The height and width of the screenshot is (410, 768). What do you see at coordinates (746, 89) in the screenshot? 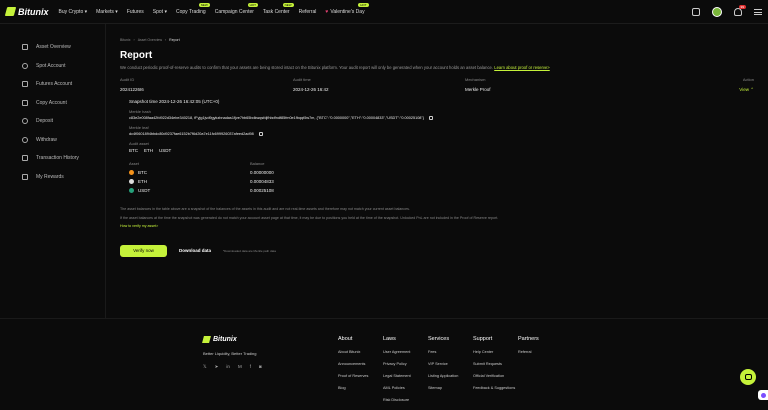
I see `view-toggle-button: View ⌃` at bounding box center [746, 89].